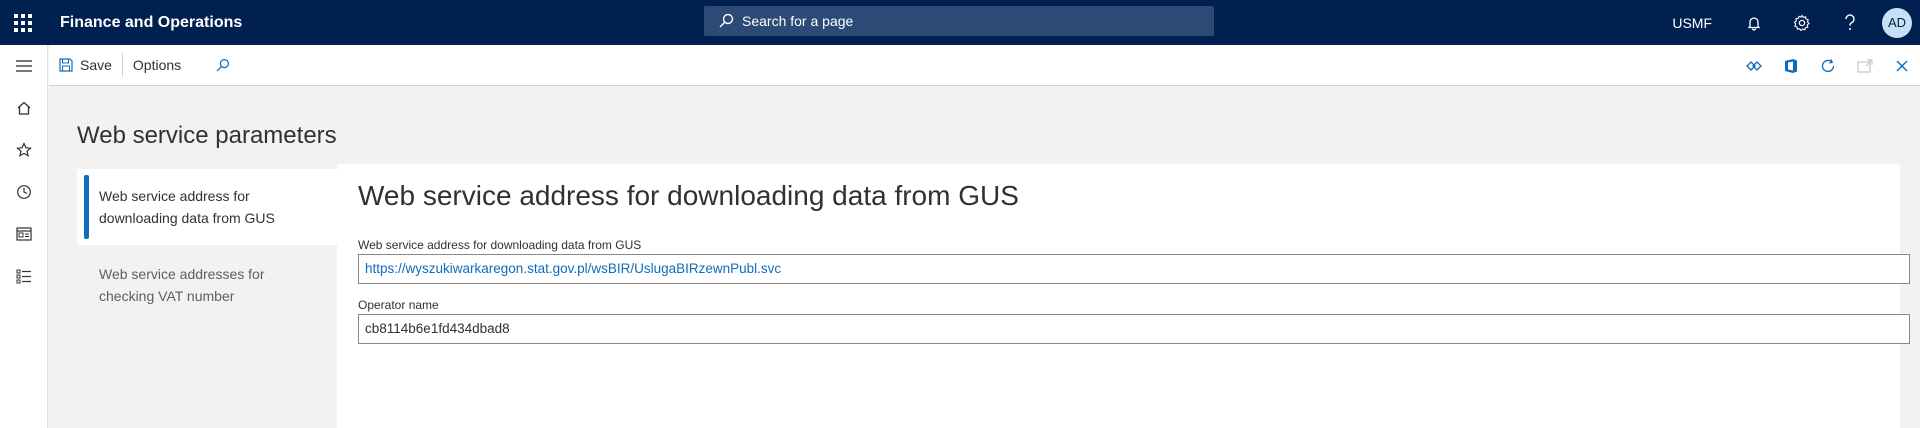 The height and width of the screenshot is (428, 1920). I want to click on find-button, so click(222, 65).